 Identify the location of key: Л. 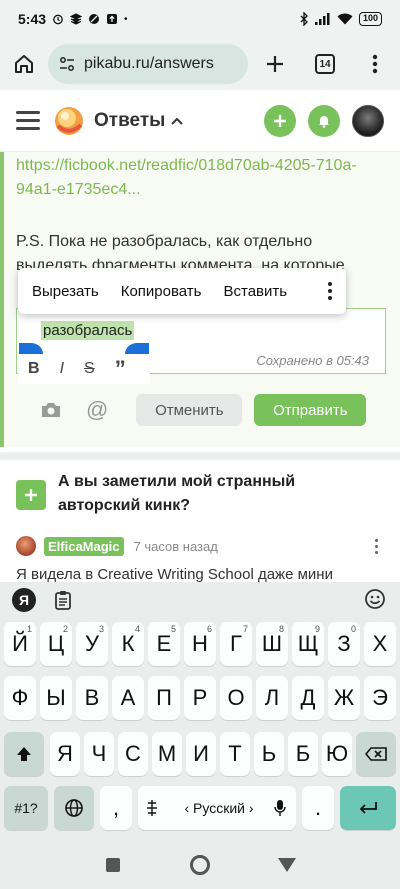
(272, 698).